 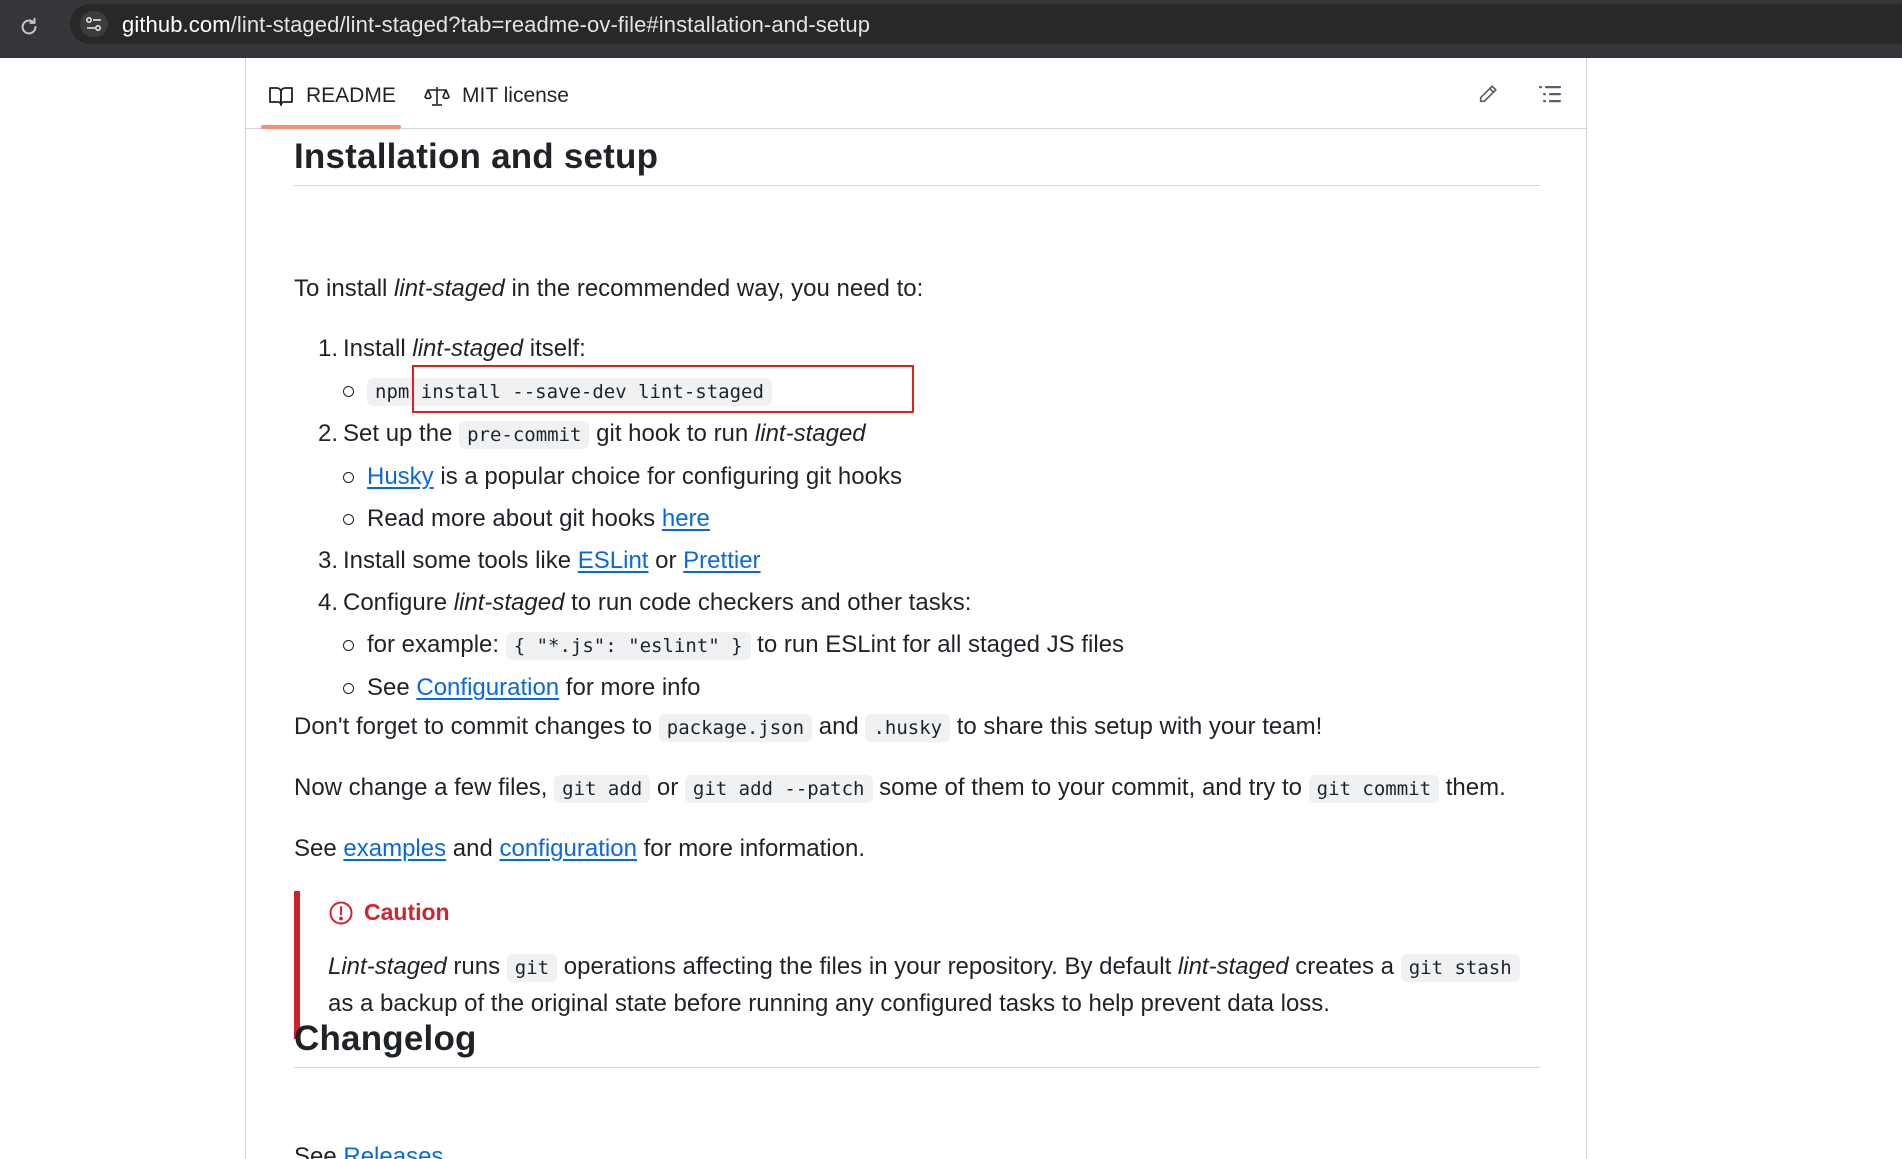 I want to click on configuration-link-2: configuration, so click(x=567, y=848).